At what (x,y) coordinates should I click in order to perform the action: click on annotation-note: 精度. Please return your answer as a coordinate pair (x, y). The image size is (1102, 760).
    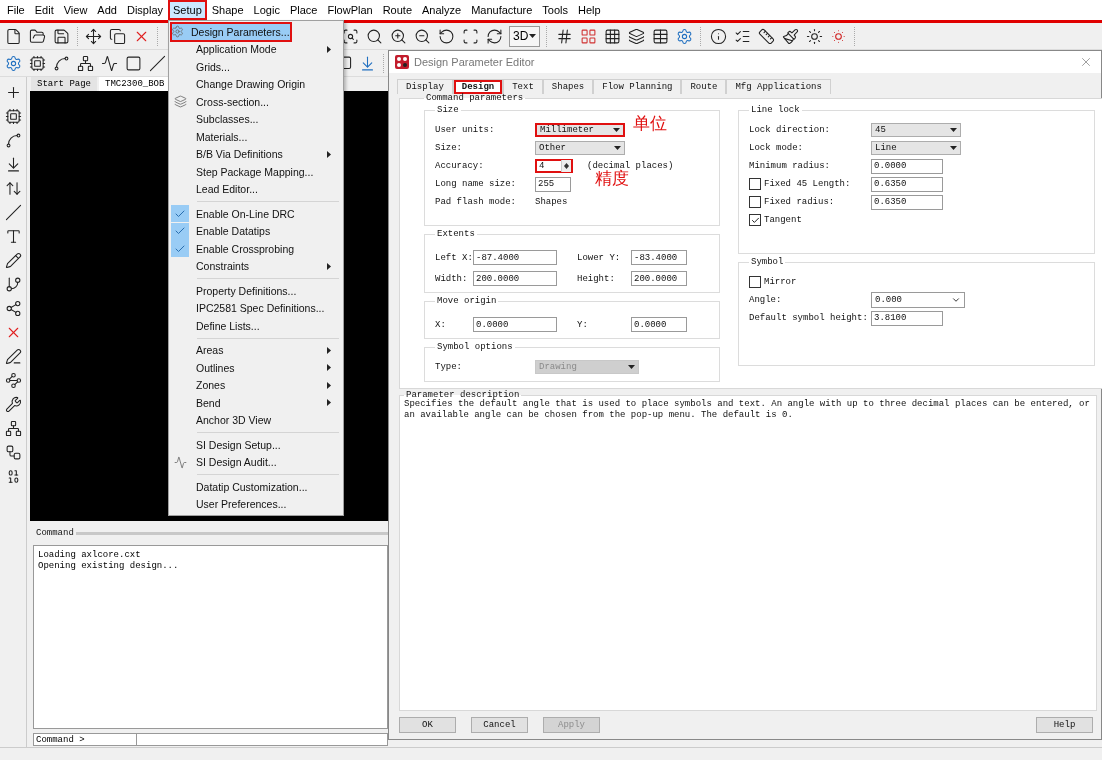
    Looking at the image, I should click on (612, 179).